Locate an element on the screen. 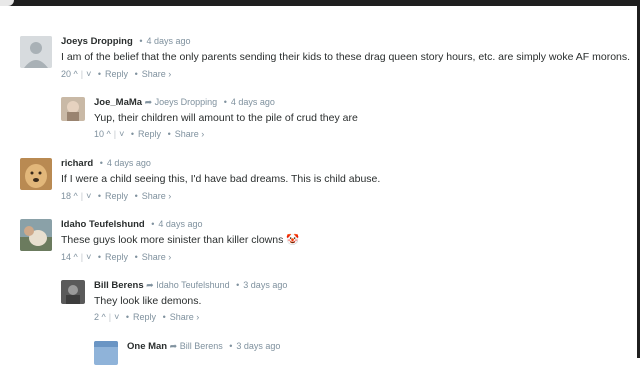 This screenshot has height=365, width=640. default-avatar-icon is located at coordinates (36, 52).